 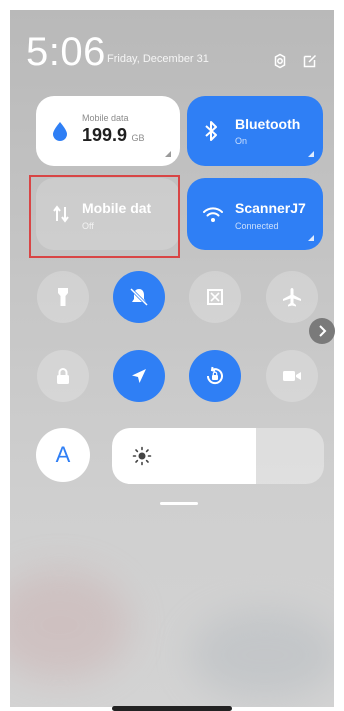 I want to click on data-usage-amount: 199.9 GB, so click(x=113, y=135).